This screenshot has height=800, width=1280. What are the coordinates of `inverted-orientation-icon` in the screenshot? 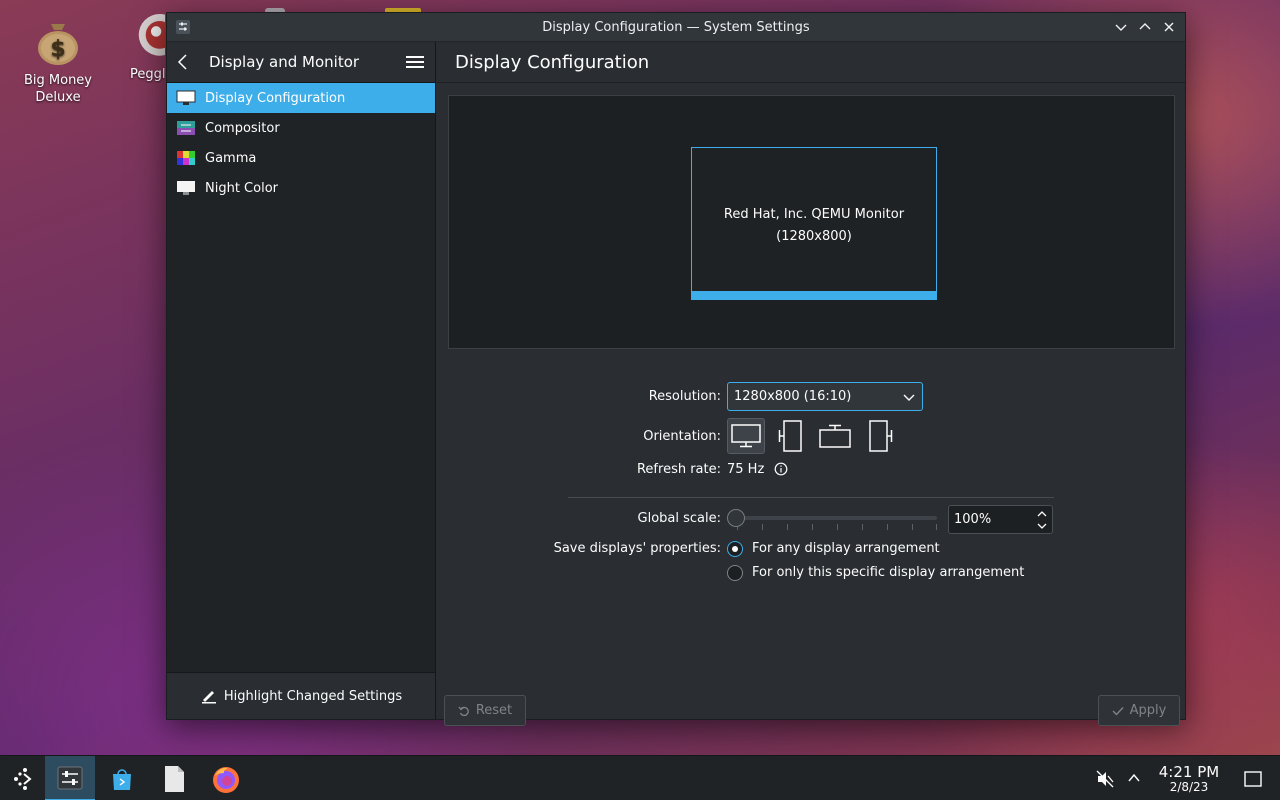 It's located at (835, 436).